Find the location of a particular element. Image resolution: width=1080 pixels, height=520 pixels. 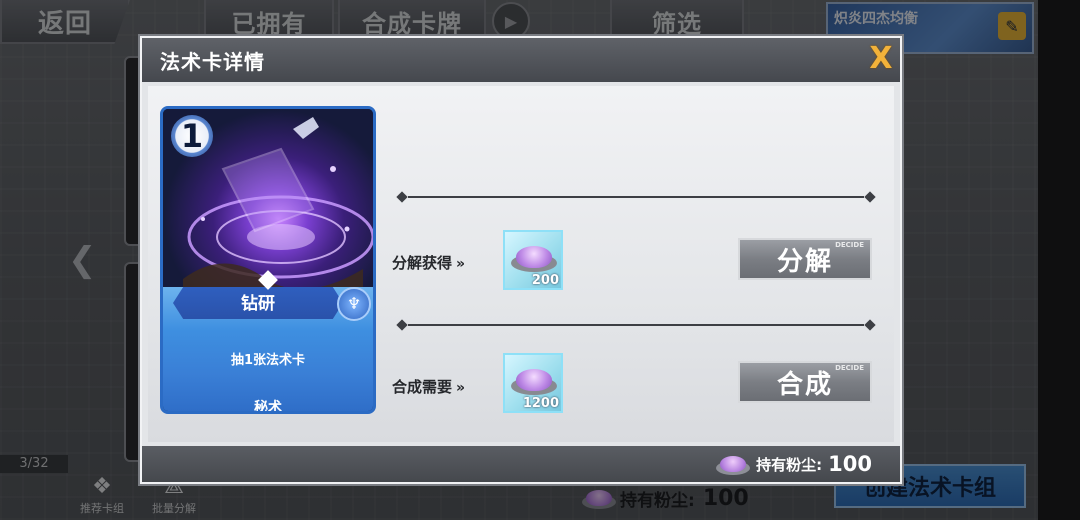

decompose-label: 分解获得 is located at coordinates (422, 263).